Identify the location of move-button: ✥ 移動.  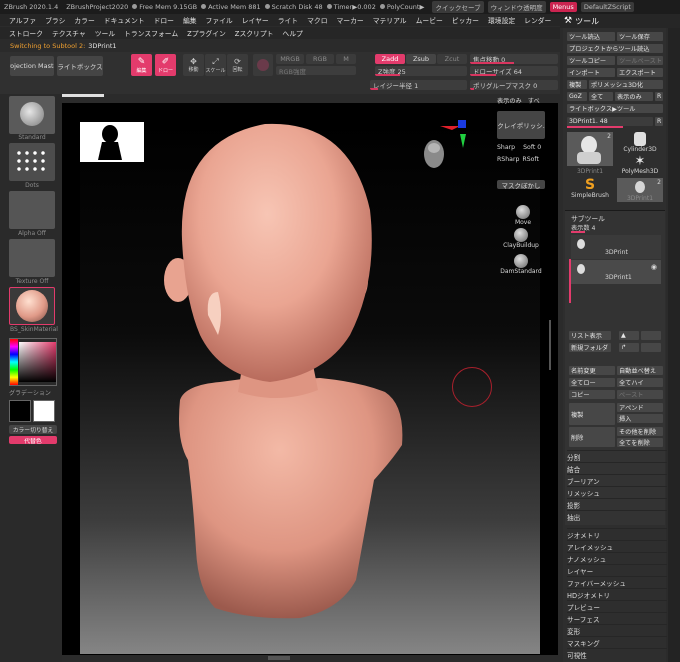
(193, 65).